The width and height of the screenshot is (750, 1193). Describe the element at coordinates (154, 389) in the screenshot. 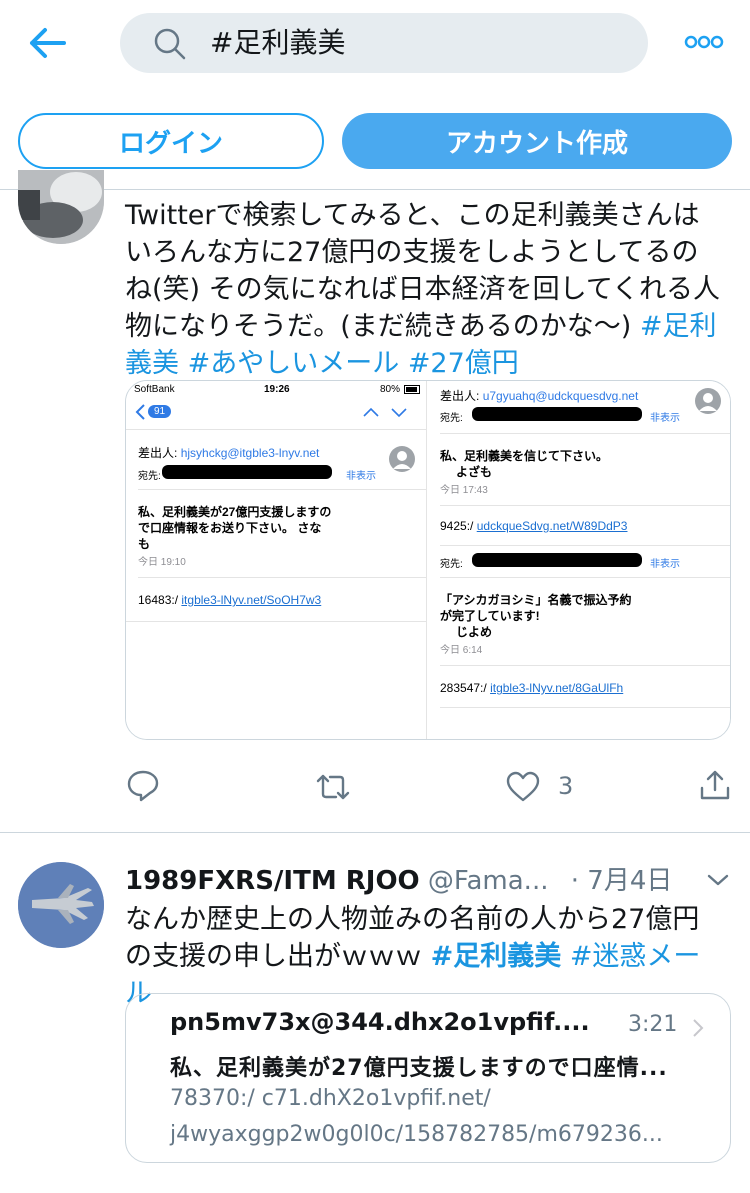

I see `carrier-label: SoftBank` at that location.